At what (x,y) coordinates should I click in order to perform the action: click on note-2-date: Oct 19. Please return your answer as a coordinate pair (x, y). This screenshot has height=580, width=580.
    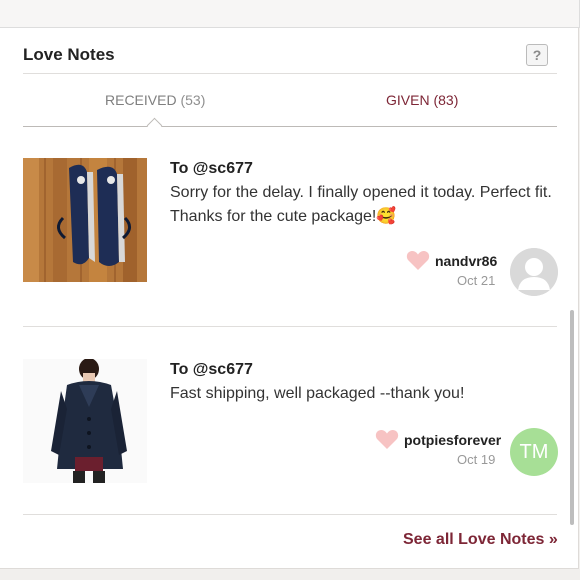
    Looking at the image, I should click on (476, 459).